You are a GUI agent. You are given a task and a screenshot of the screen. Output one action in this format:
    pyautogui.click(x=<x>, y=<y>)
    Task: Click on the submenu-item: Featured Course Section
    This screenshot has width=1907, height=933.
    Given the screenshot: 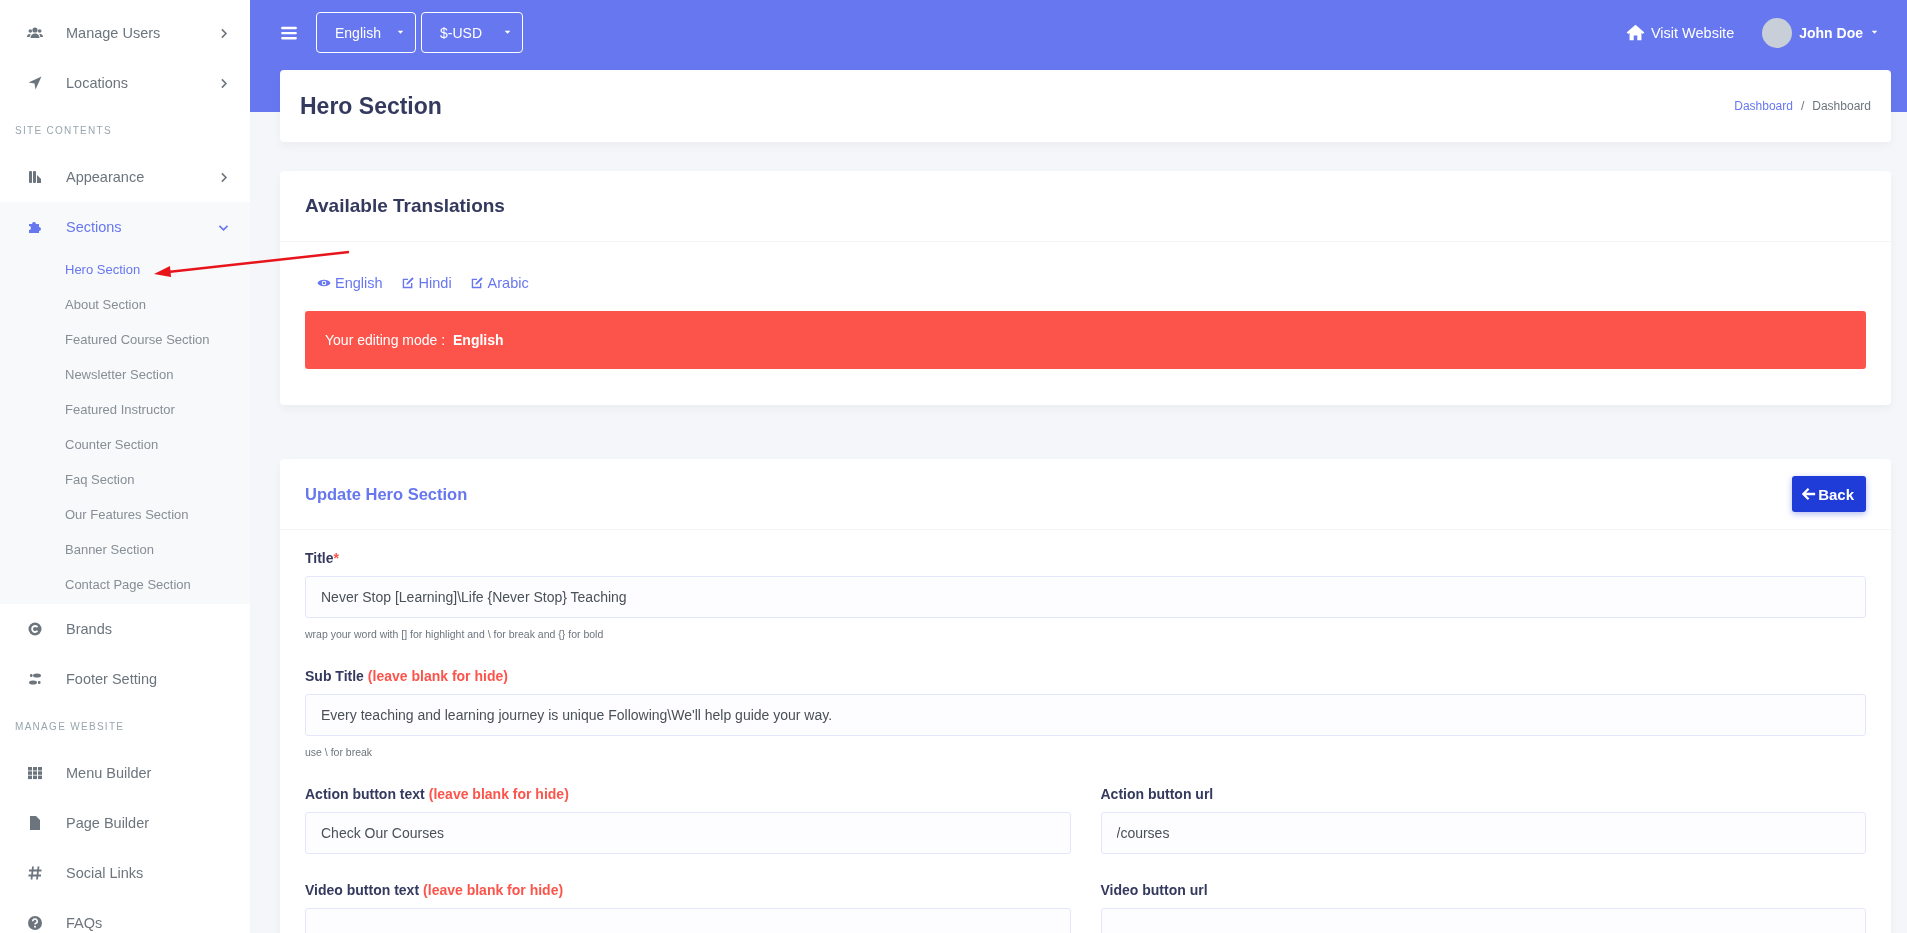 What is the action you would take?
    pyautogui.click(x=125, y=339)
    